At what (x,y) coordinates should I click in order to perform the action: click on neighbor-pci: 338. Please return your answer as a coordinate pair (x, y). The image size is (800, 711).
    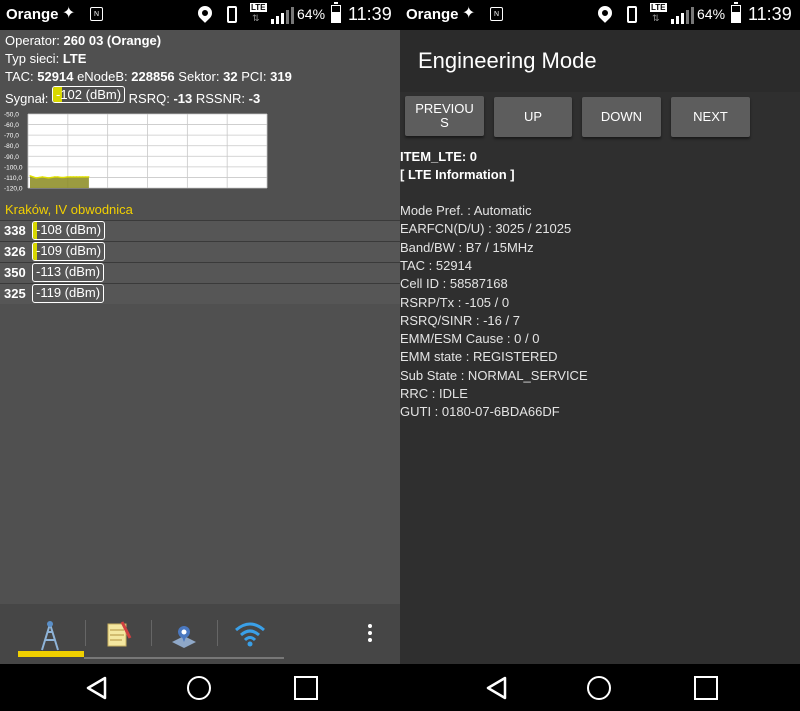
    Looking at the image, I should click on (15, 230).